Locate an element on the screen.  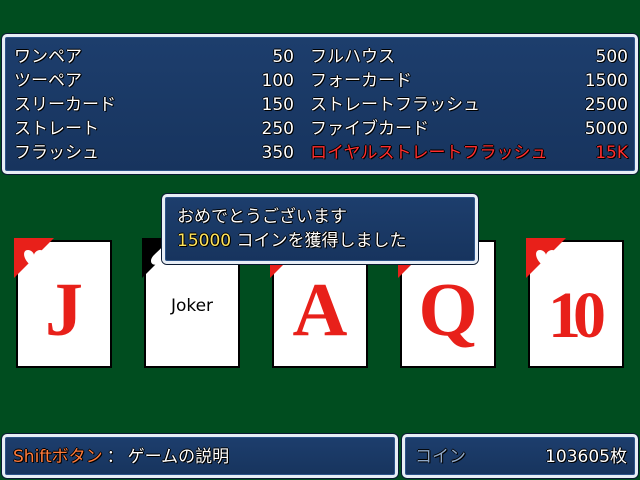
hand-payout: 500 is located at coordinates (611, 57).